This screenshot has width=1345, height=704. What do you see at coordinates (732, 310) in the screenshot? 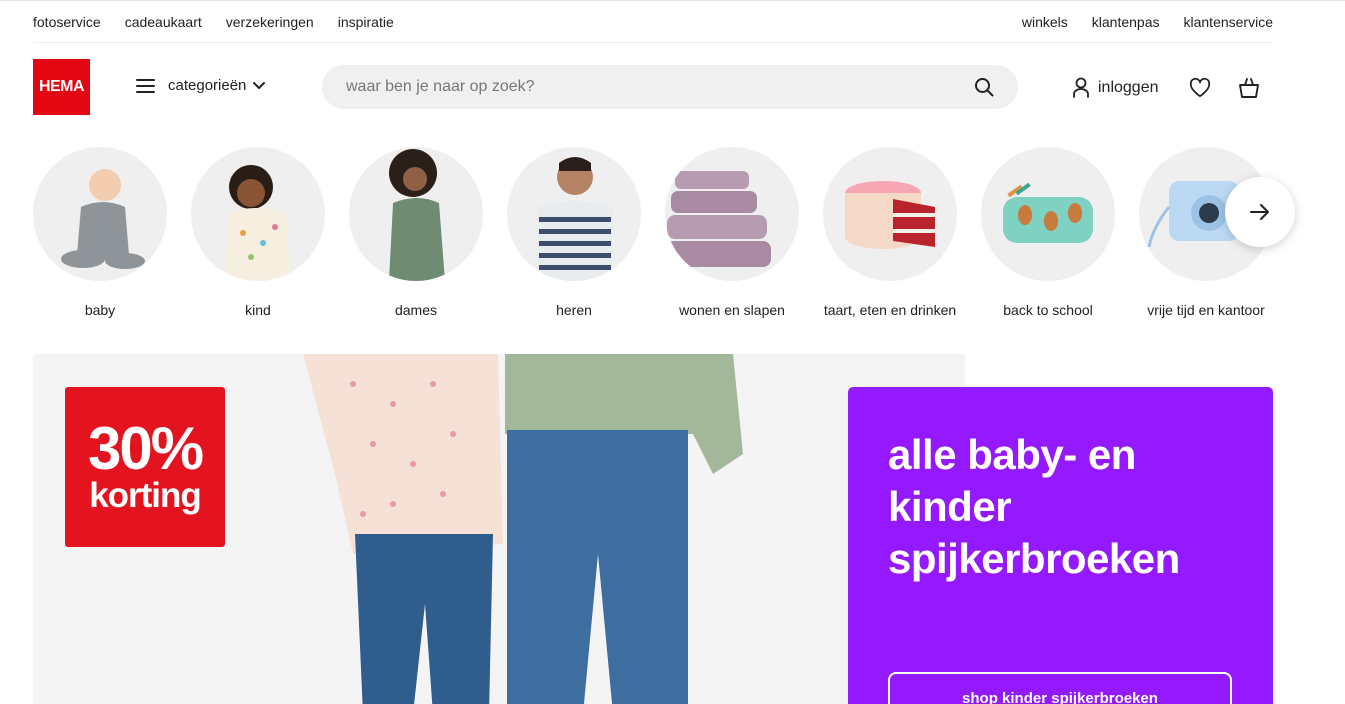
I see `category-label: wonen en slapen` at bounding box center [732, 310].